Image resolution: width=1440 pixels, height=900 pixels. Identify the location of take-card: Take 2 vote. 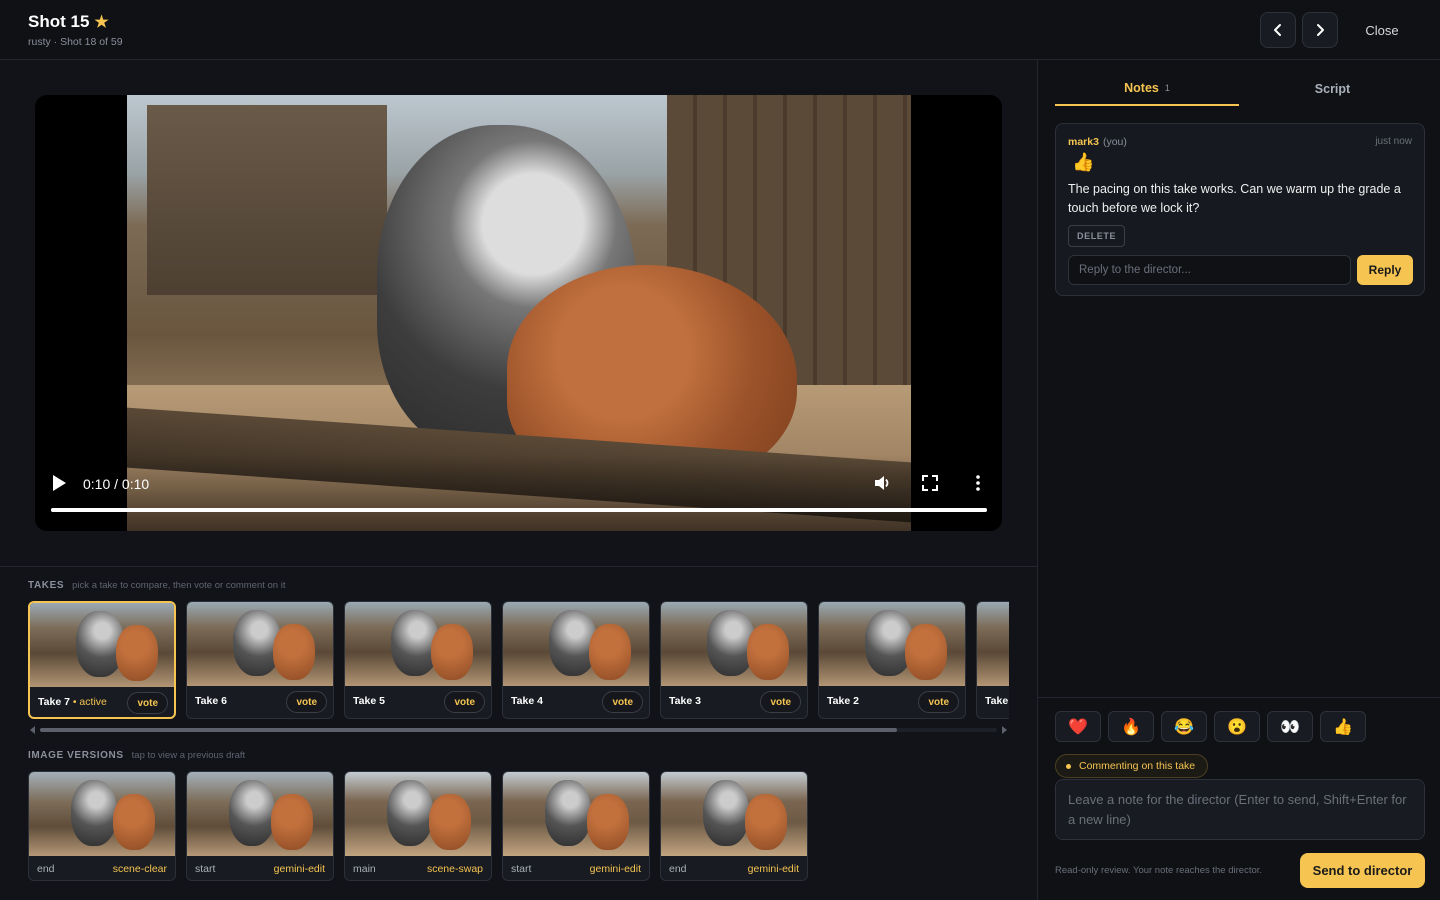
(892, 660).